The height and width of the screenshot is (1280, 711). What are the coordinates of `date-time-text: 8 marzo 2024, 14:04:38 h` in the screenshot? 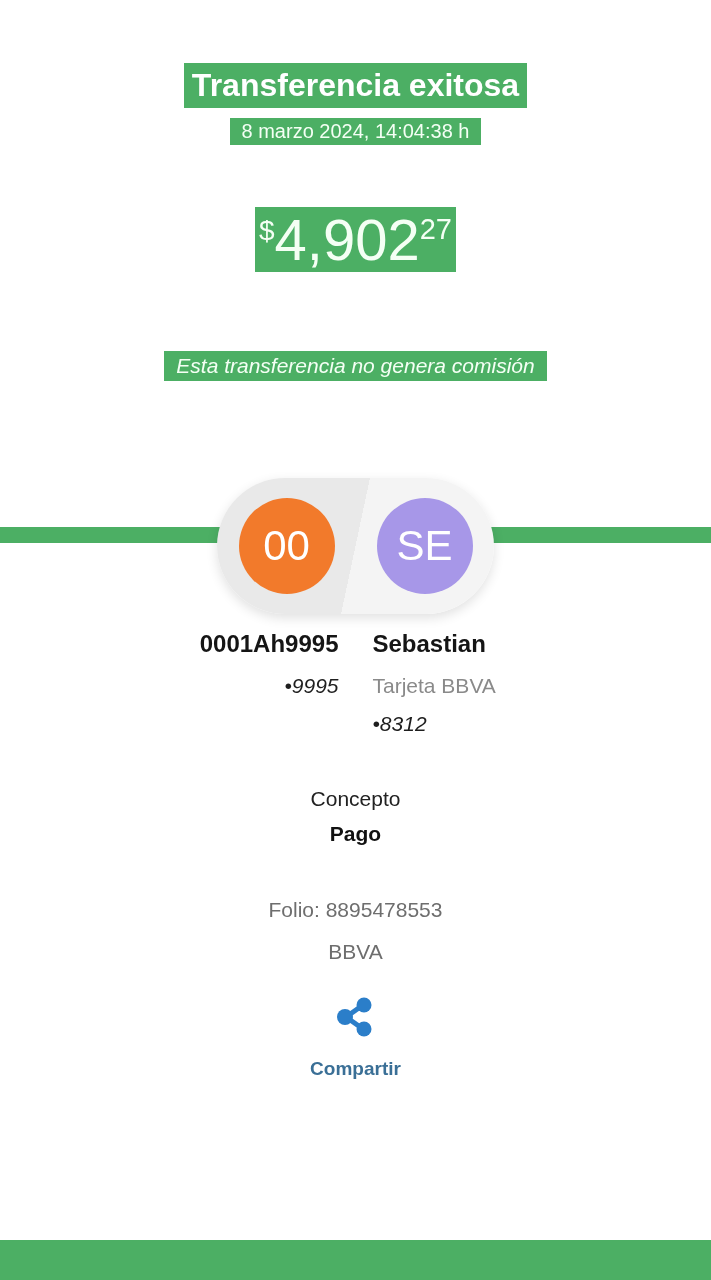 It's located at (355, 131).